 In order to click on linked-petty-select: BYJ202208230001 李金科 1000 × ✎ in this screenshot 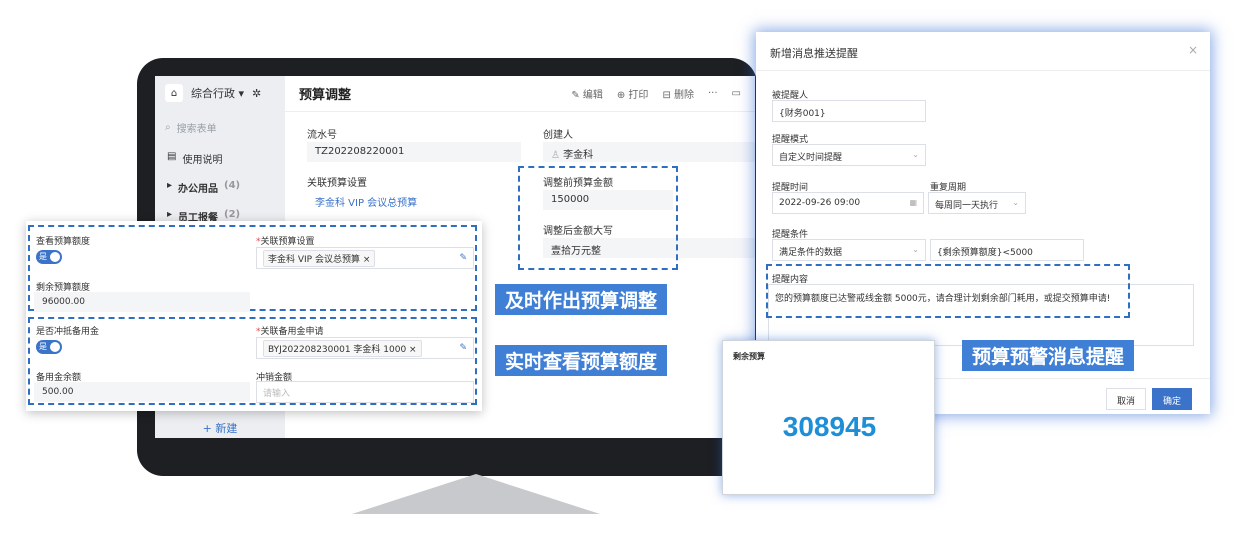, I will do `click(365, 348)`.